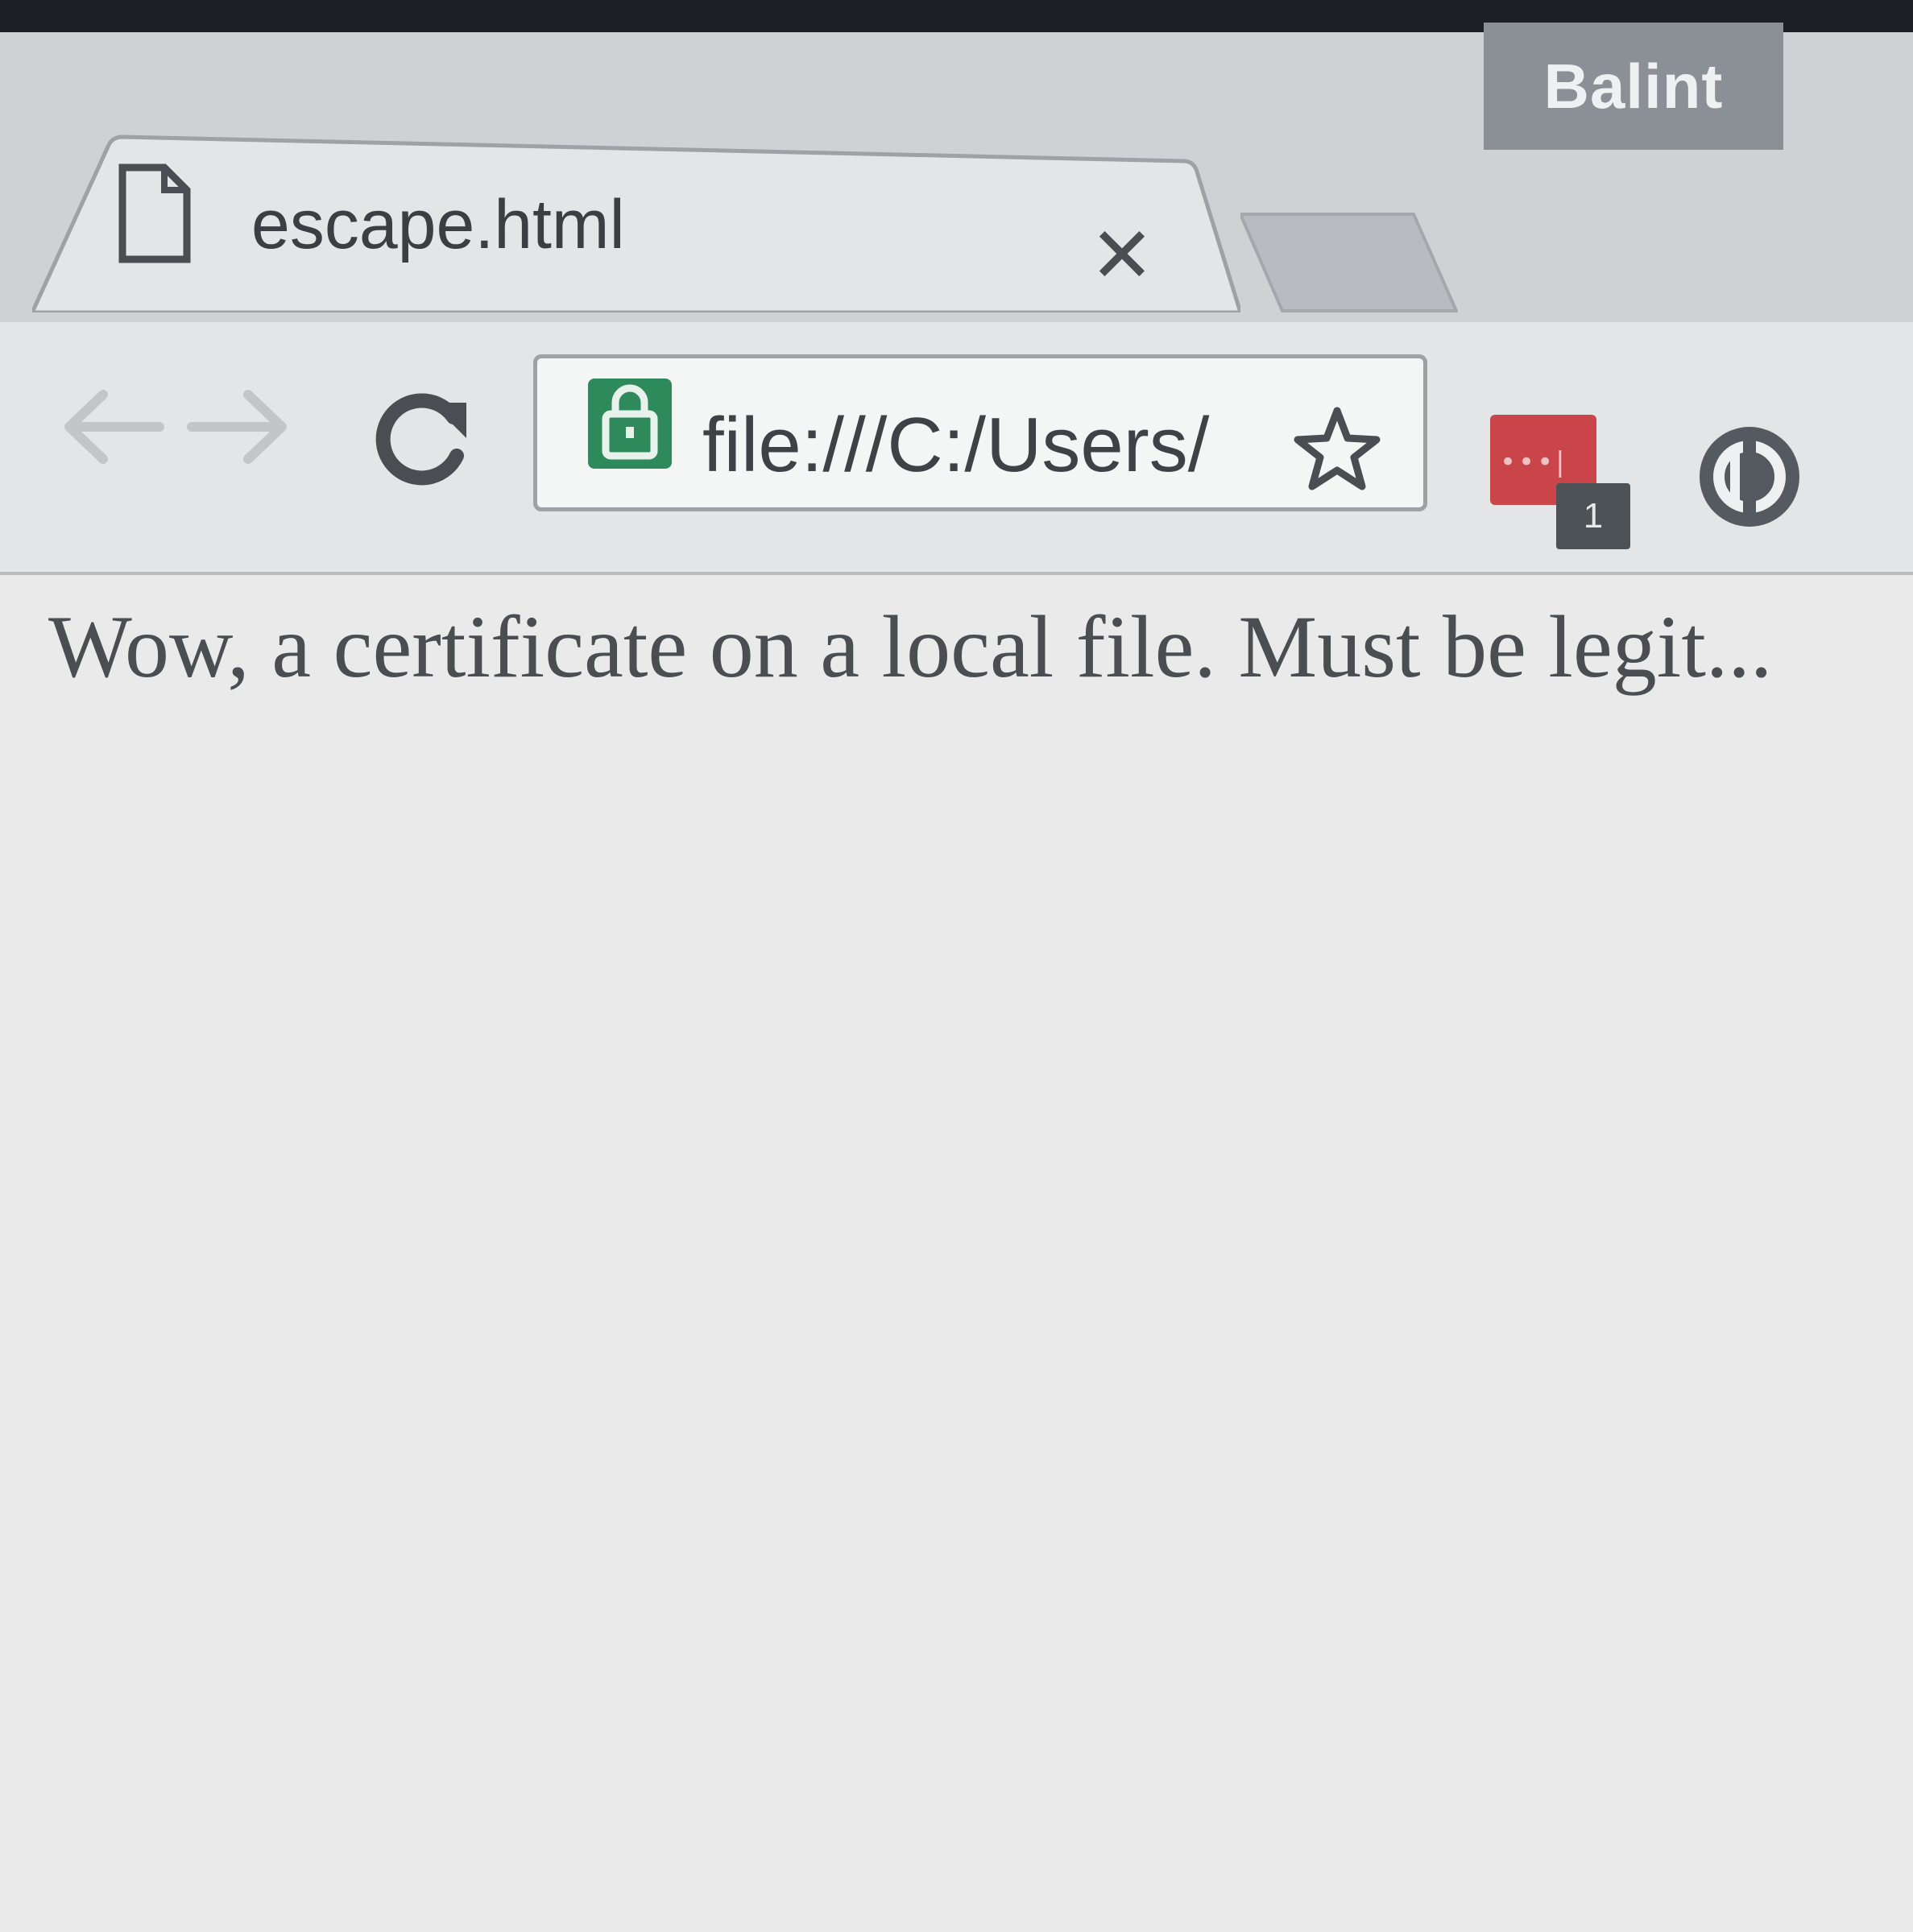 The image size is (1913, 1932). What do you see at coordinates (1593, 516) in the screenshot?
I see `extension-badge: 1` at bounding box center [1593, 516].